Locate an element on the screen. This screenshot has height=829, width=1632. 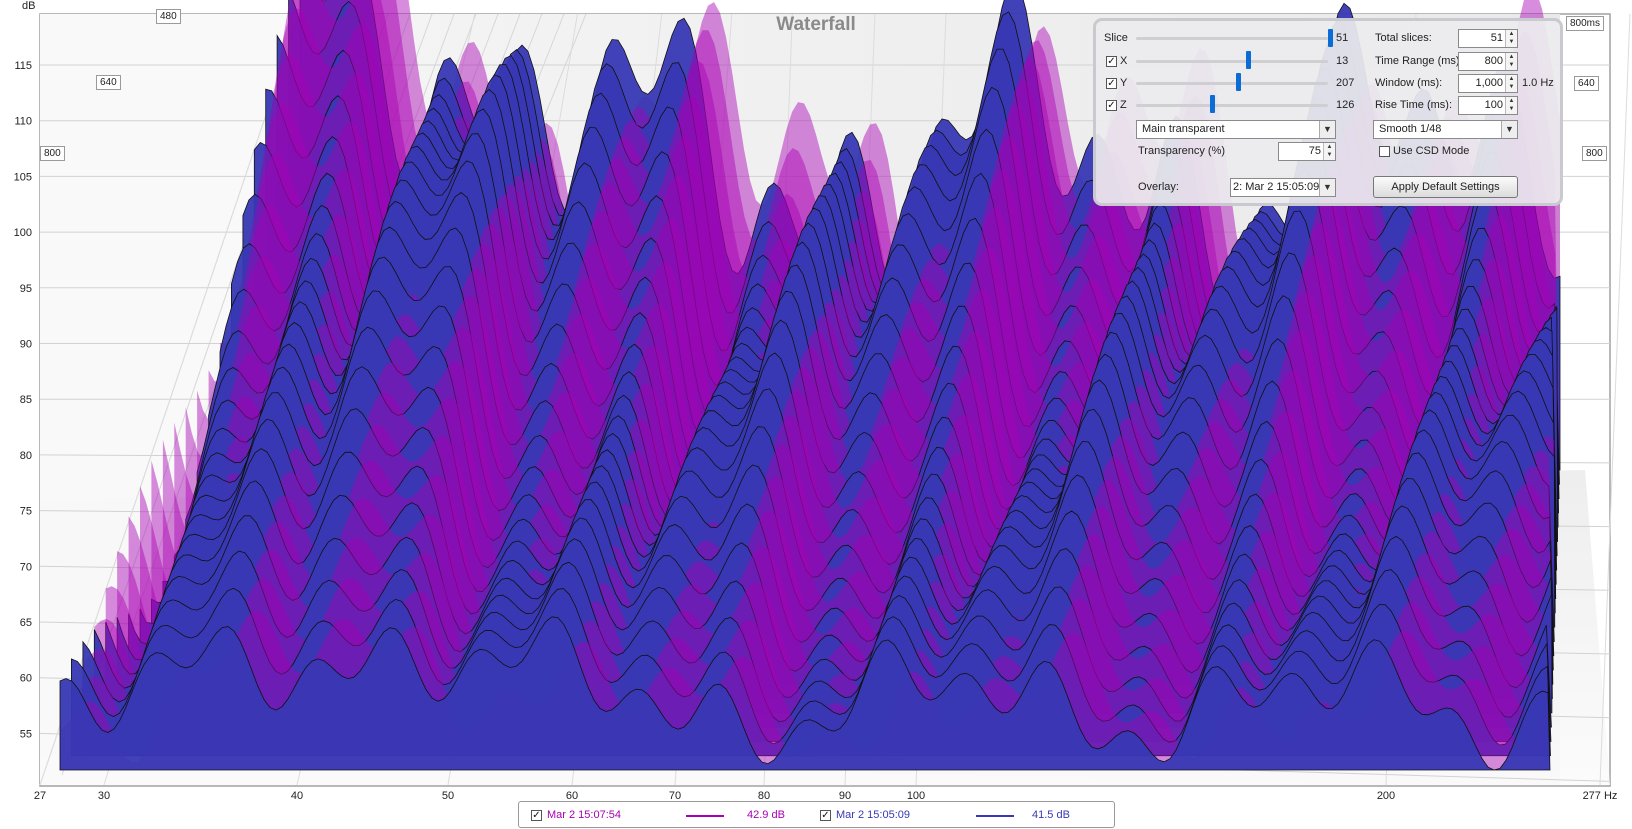
slice-slider-thumb is located at coordinates (1330, 38).